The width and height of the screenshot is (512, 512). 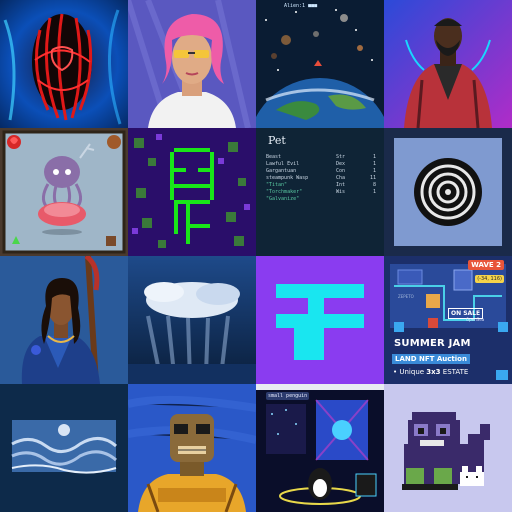 I want to click on summer-jam-title: SUMMER JAM, so click(x=432, y=343).